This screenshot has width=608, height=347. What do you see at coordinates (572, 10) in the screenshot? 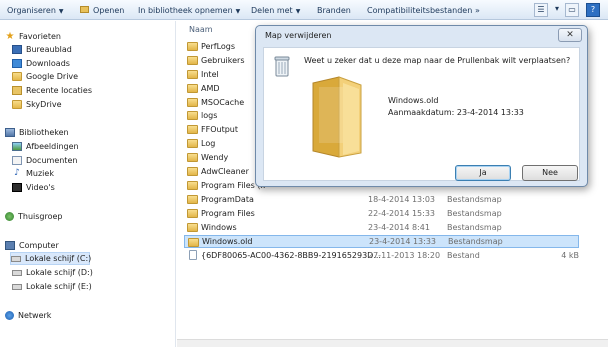
I see `preview-pane-icon: ▭` at bounding box center [572, 10].